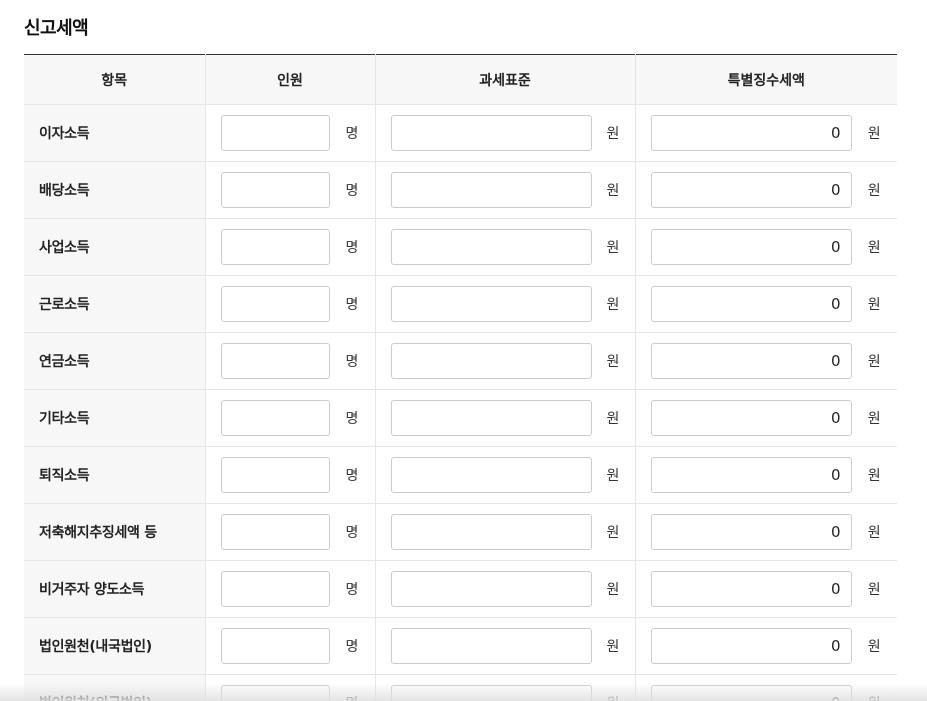  I want to click on table-row: 법인원천(내국법인) 명 원 원, so click(460, 646).